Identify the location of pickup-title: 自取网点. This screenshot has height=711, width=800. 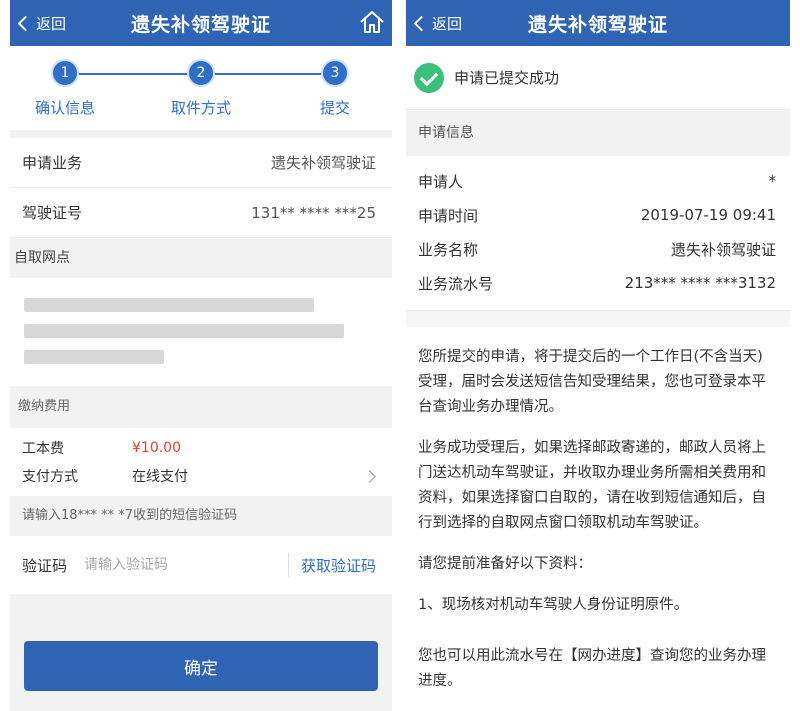
(201, 258).